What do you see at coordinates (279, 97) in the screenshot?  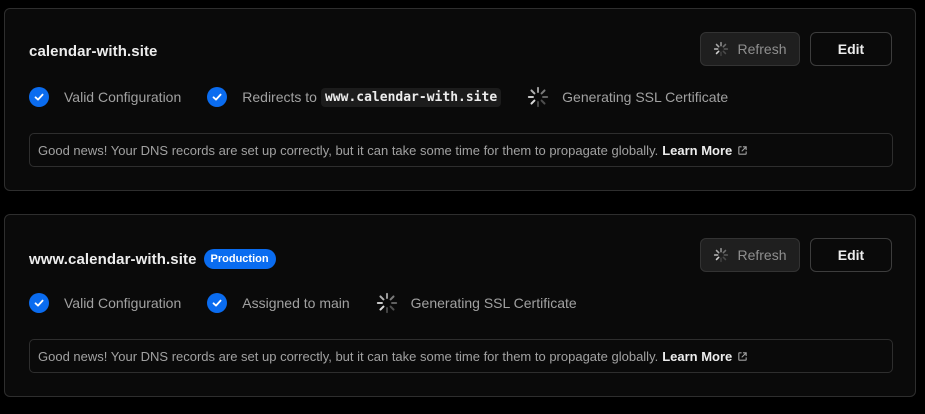 I see `status-label: Redirects to` at bounding box center [279, 97].